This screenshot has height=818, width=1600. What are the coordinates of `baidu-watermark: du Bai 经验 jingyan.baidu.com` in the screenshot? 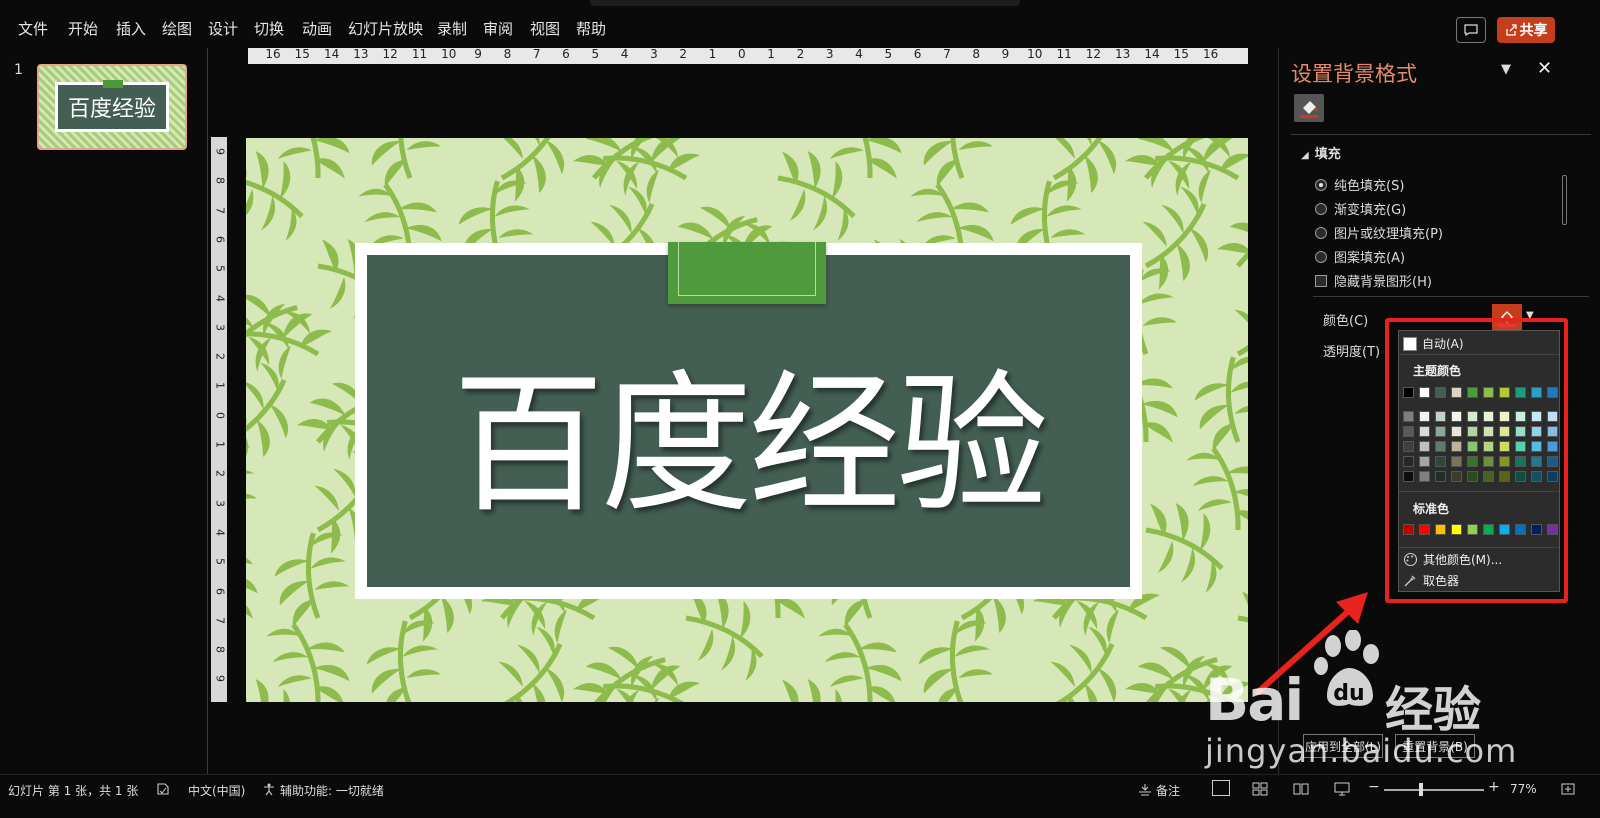 It's located at (1365, 705).